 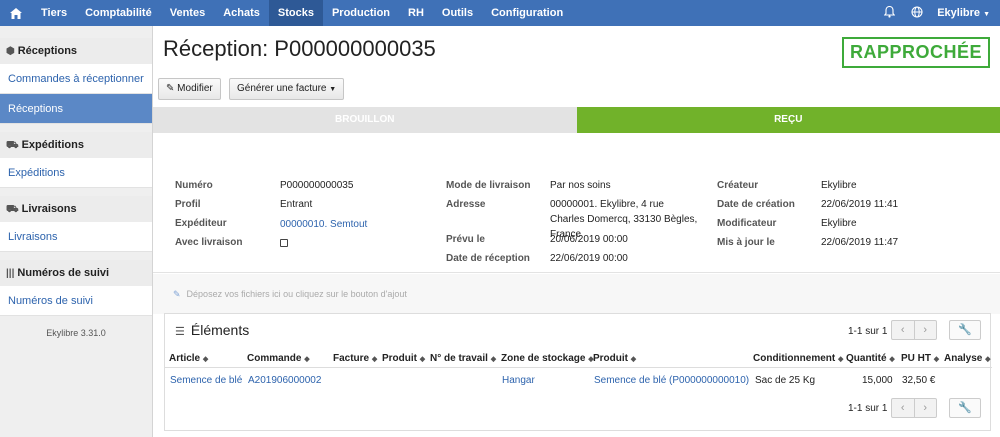 What do you see at coordinates (756, 204) in the screenshot?
I see `label-date-de-creation: Date de création` at bounding box center [756, 204].